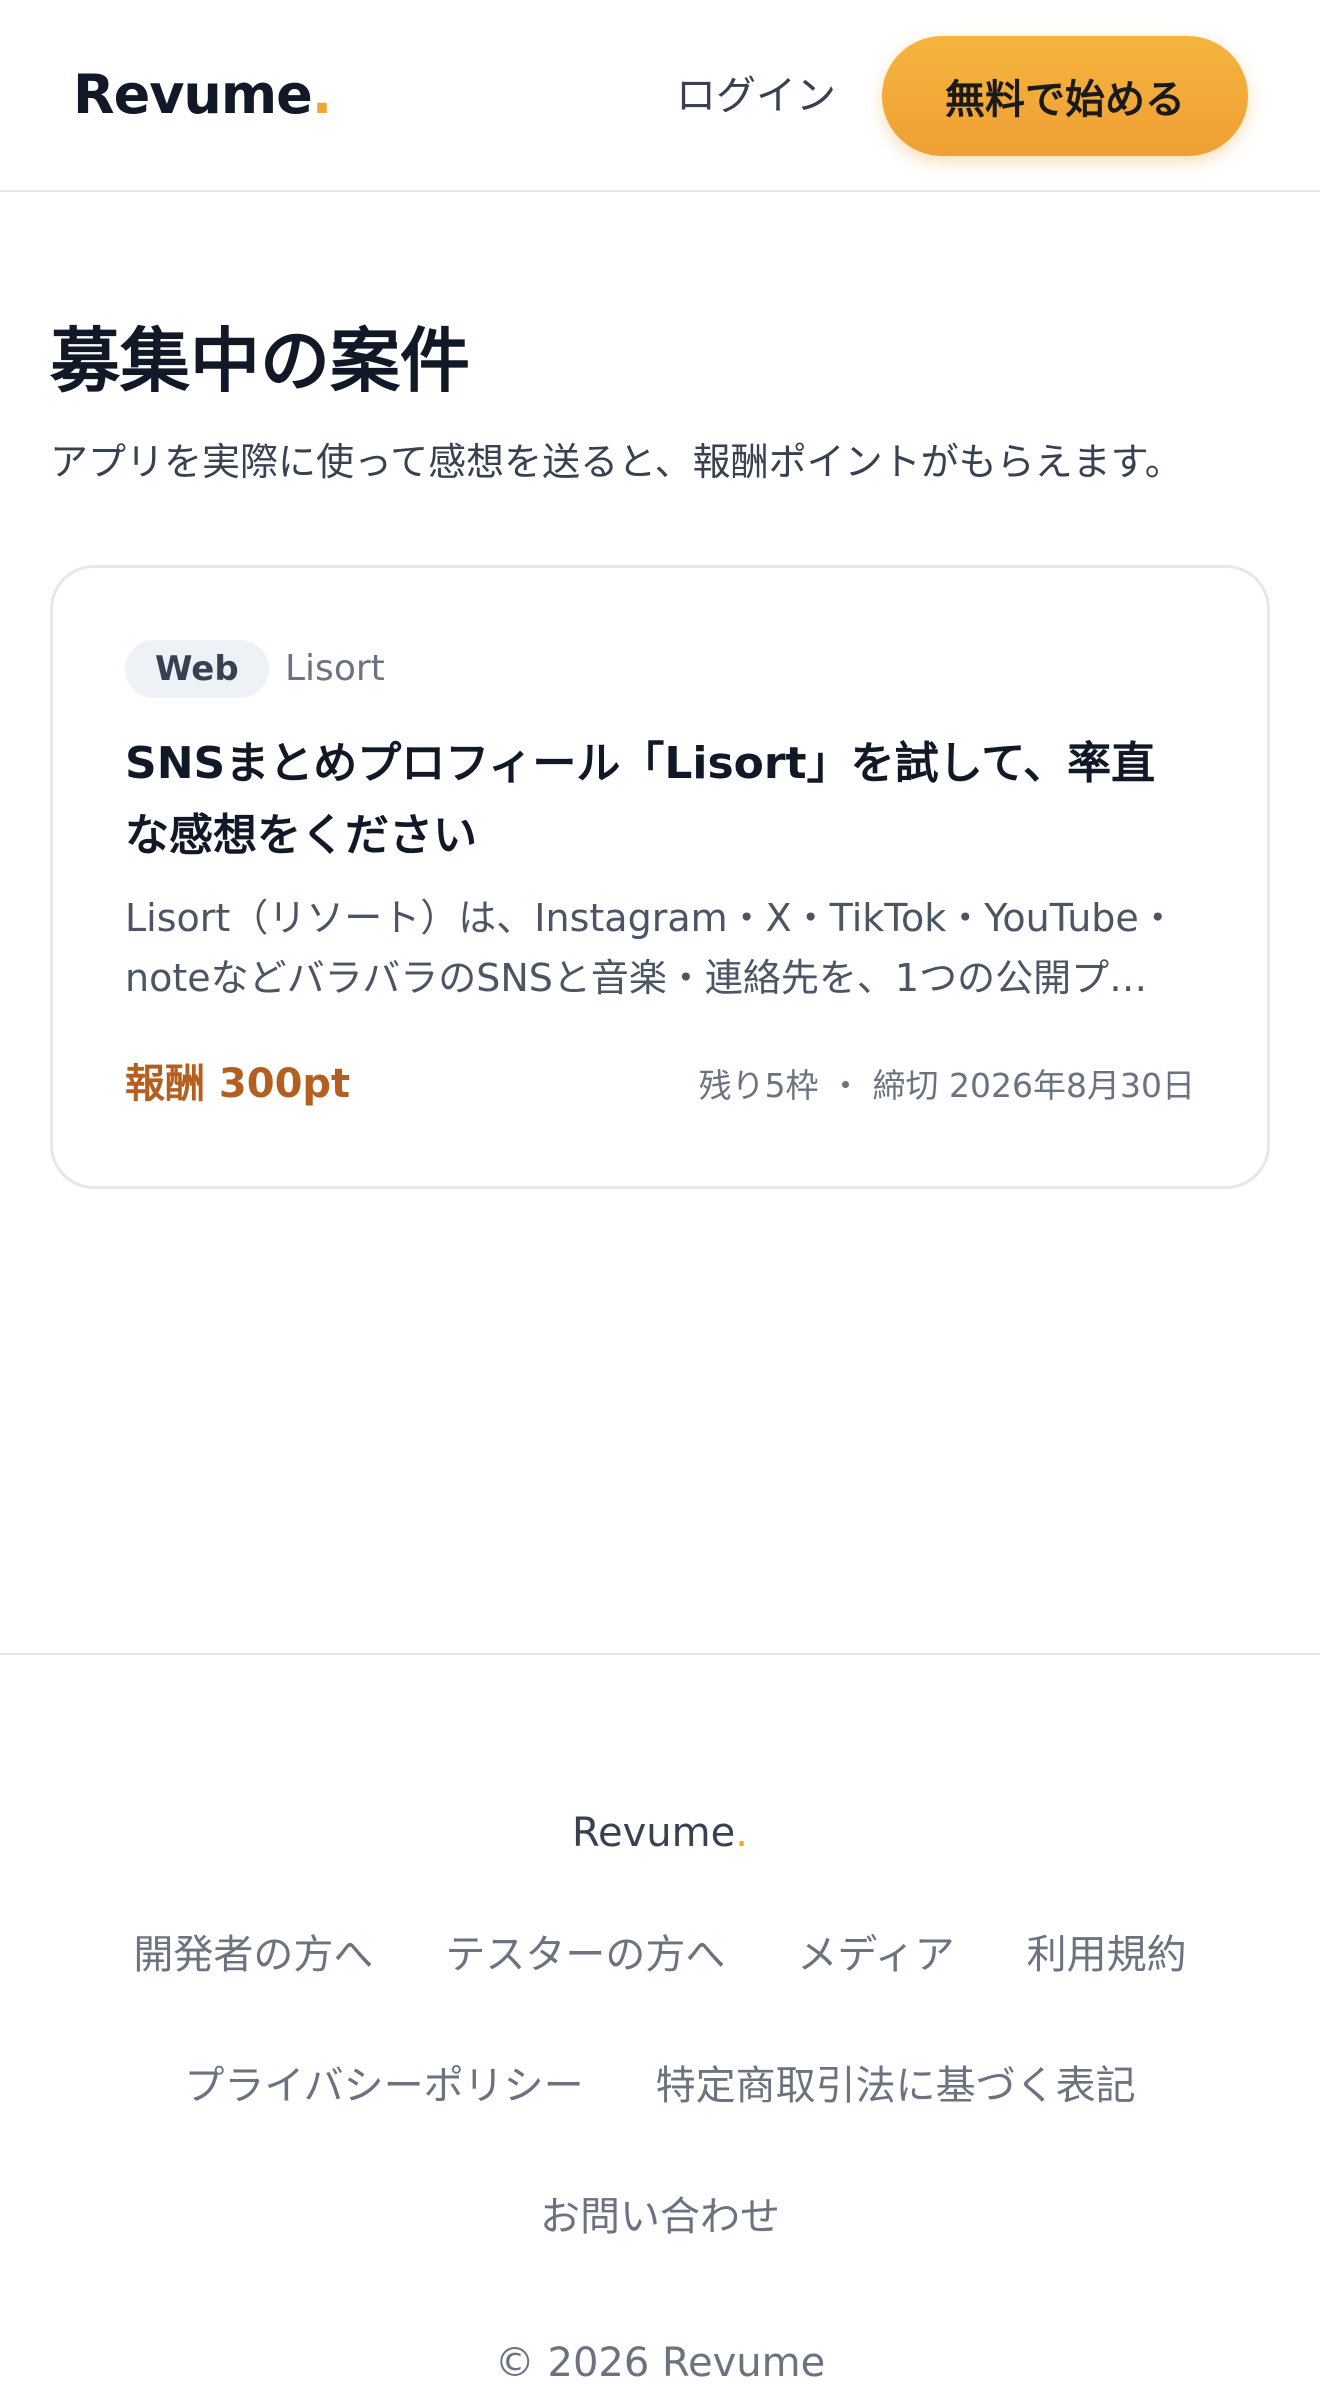 This screenshot has height=2406, width=1320. What do you see at coordinates (585, 1990) in the screenshot?
I see `footer-link-testers: テスターの方へ` at bounding box center [585, 1990].